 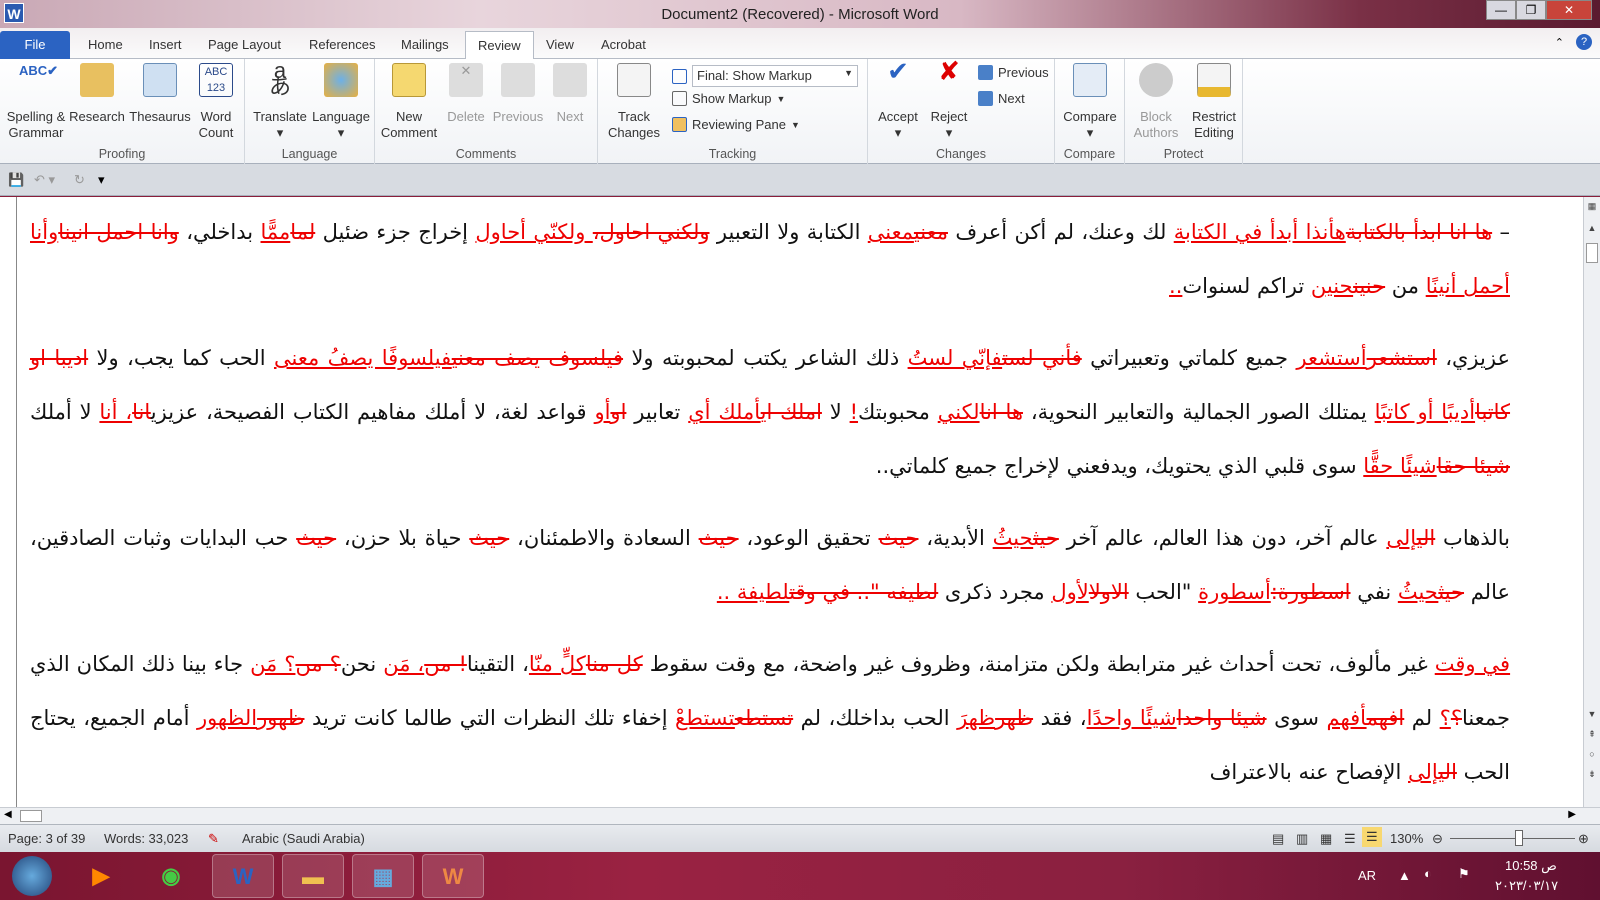 What do you see at coordinates (1472, 538) in the screenshot?
I see `document-text: بالذهاب` at bounding box center [1472, 538].